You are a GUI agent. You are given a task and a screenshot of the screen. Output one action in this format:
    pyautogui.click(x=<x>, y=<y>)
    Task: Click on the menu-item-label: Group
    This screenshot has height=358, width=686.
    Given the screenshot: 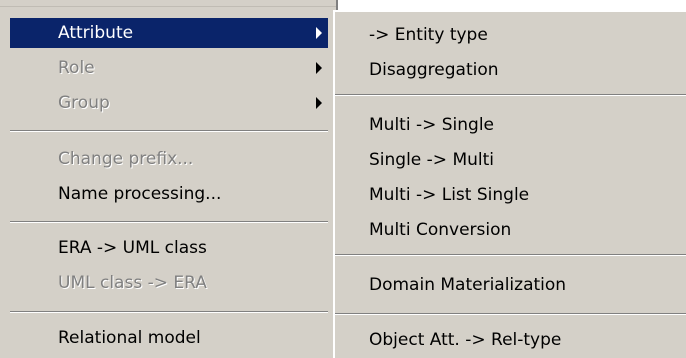 What is the action you would take?
    pyautogui.click(x=84, y=103)
    